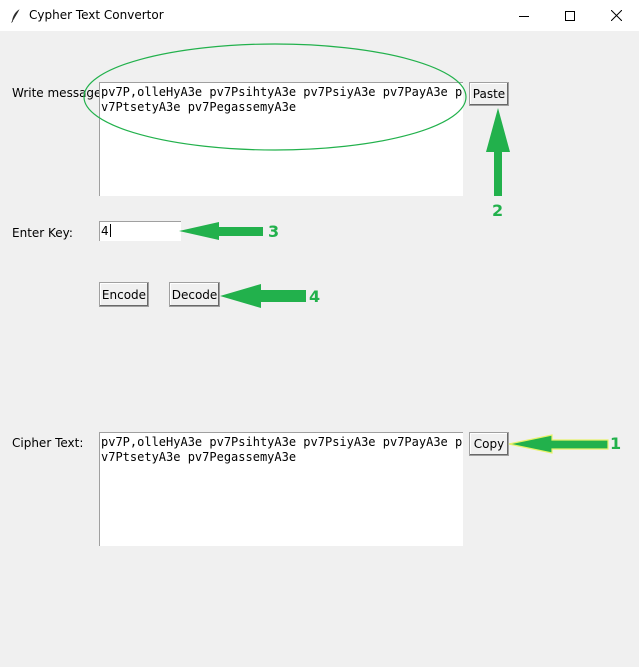 The width and height of the screenshot is (639, 667). I want to click on arrow-3-icon, so click(221, 231).